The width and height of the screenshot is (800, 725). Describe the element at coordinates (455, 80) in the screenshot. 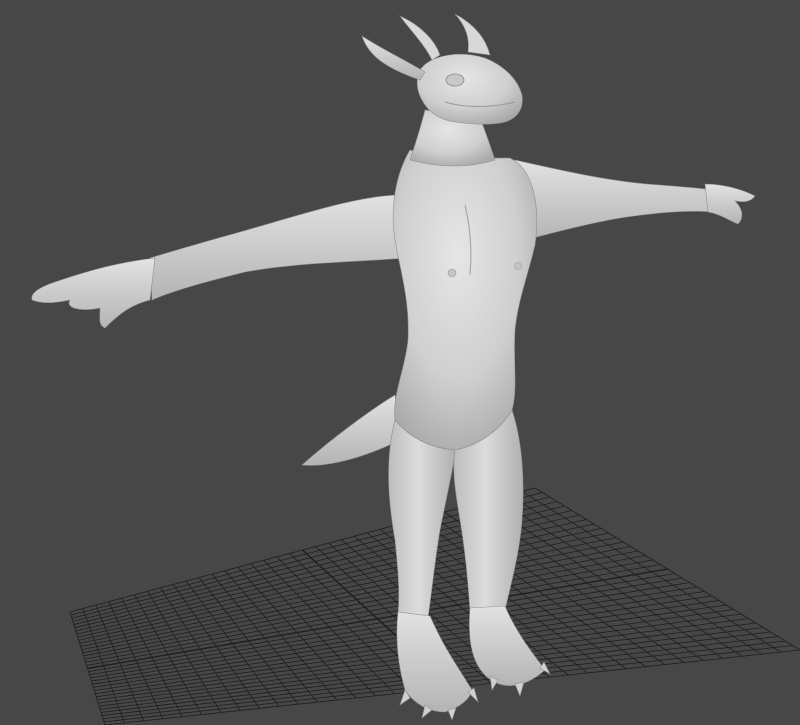

I see `eye` at that location.